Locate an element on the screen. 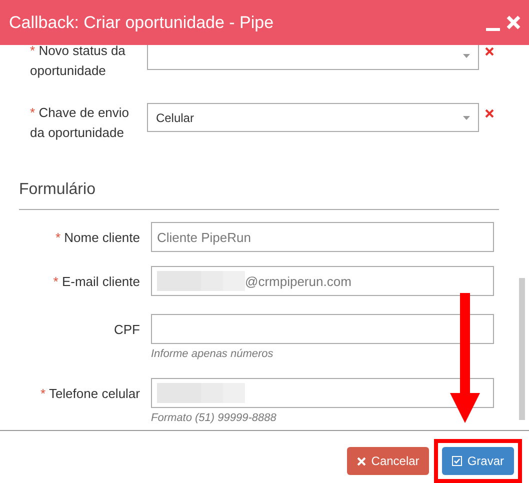 This screenshot has height=483, width=529. scrollbar-thumb is located at coordinates (522, 349).